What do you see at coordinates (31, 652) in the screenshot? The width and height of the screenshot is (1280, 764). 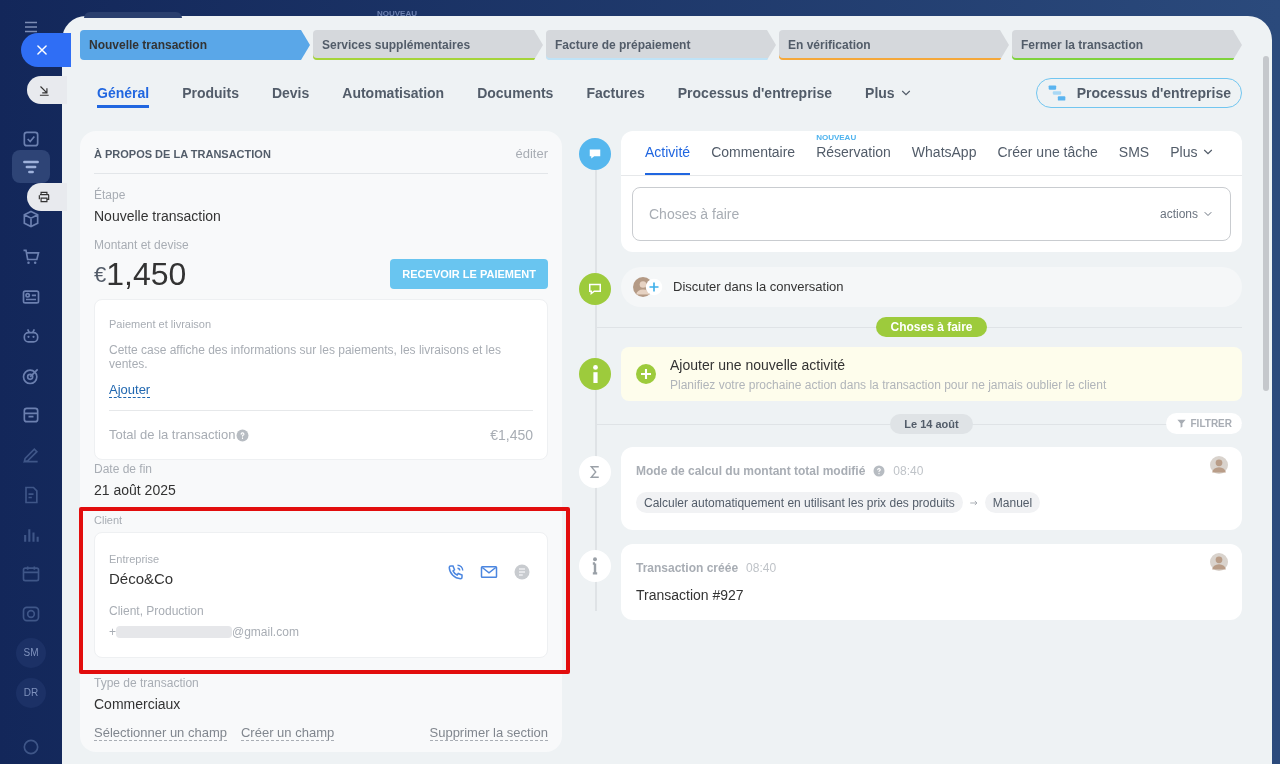 I see `avatar-initials: SM` at bounding box center [31, 652].